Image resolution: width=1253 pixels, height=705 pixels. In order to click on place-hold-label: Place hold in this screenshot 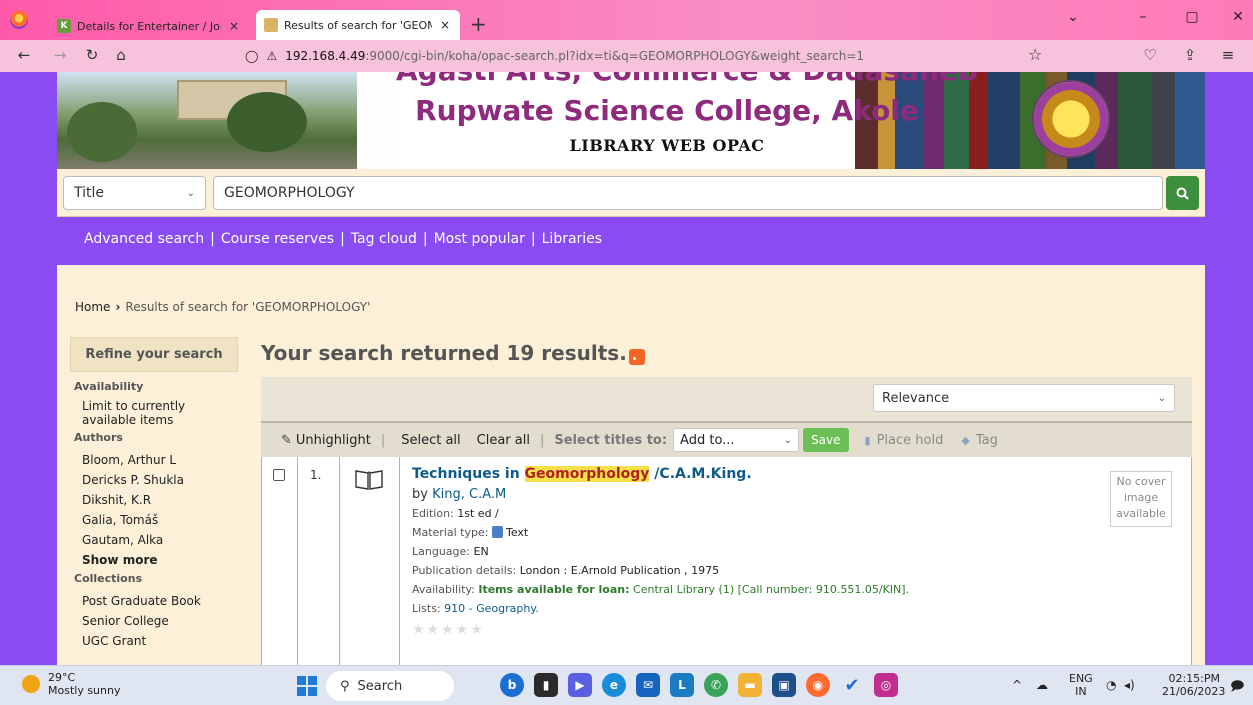, I will do `click(910, 440)`.